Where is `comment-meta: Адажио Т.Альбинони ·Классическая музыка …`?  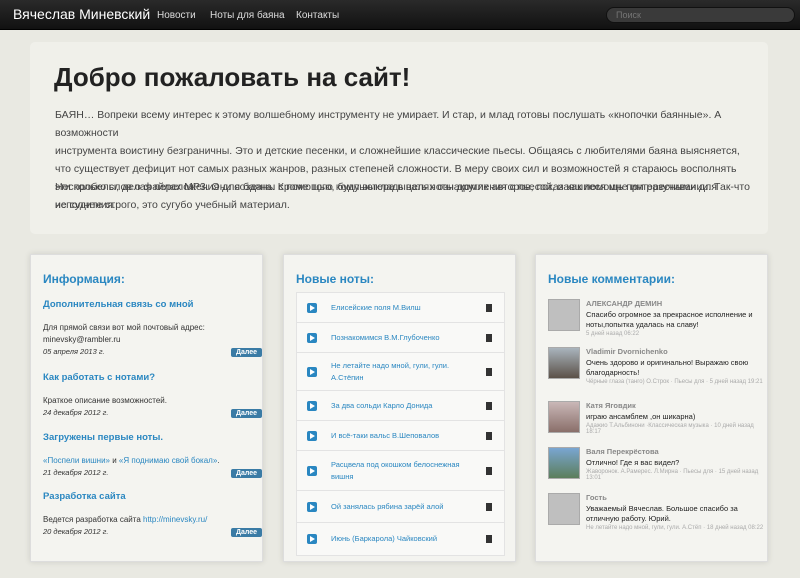
comment-meta: Адажио Т.Альбинони ·Классическая музыка … is located at coordinates (670, 429).